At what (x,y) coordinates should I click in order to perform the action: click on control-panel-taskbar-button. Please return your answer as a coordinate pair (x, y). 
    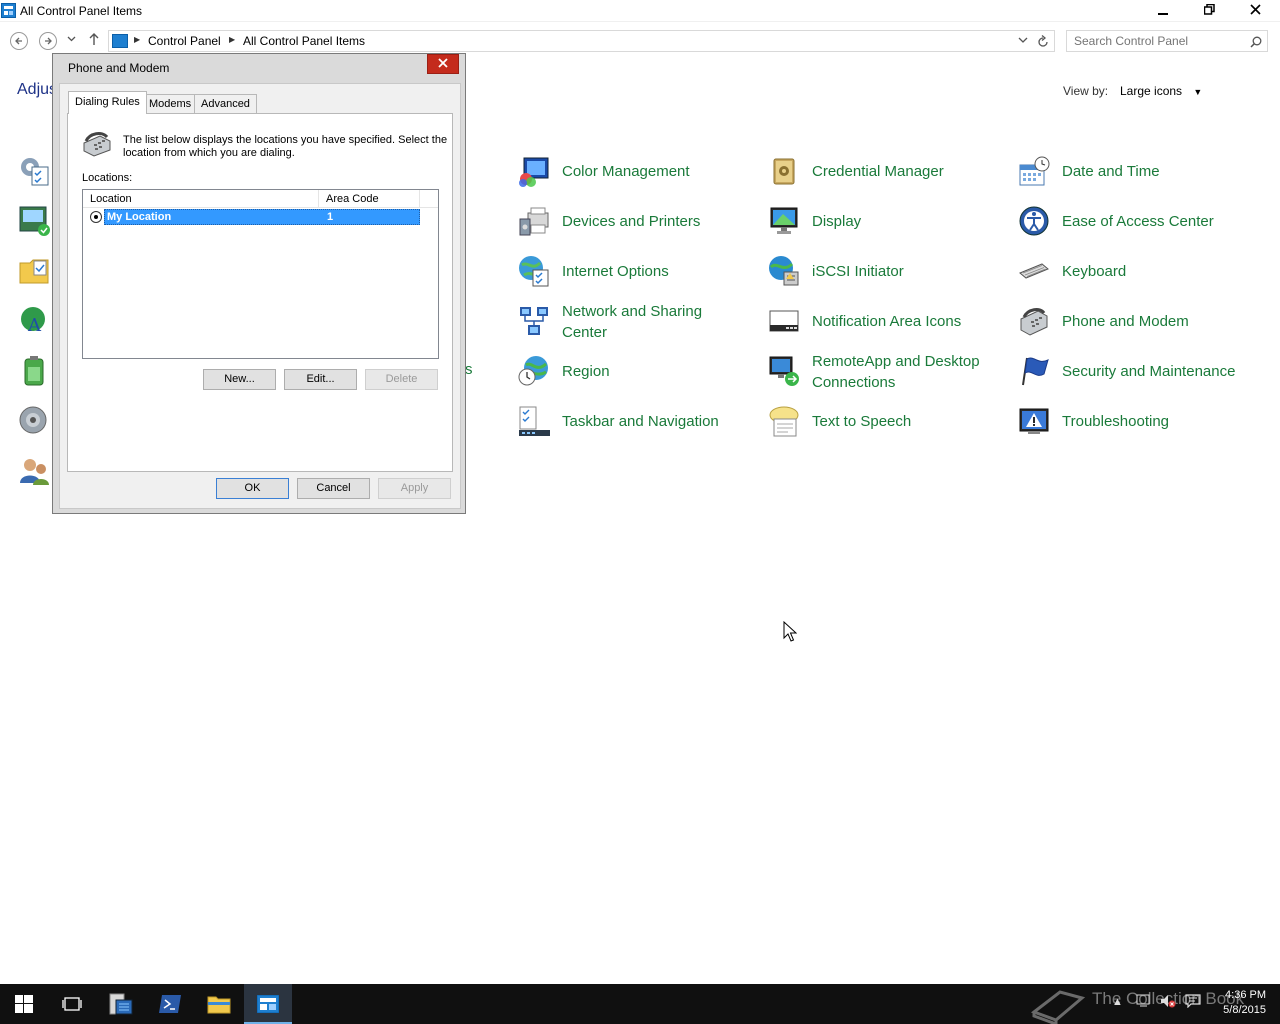
    Looking at the image, I should click on (268, 1004).